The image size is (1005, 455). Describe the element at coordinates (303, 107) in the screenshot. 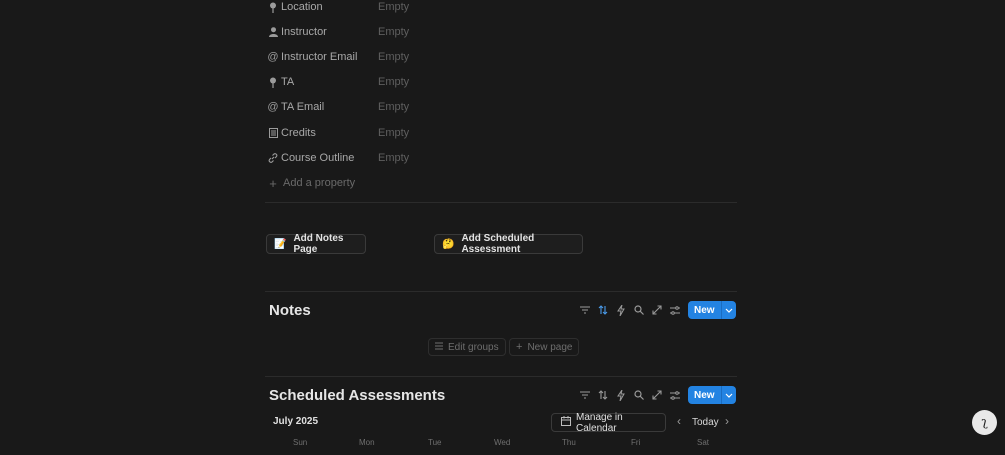

I see `property-name: TA Email` at that location.